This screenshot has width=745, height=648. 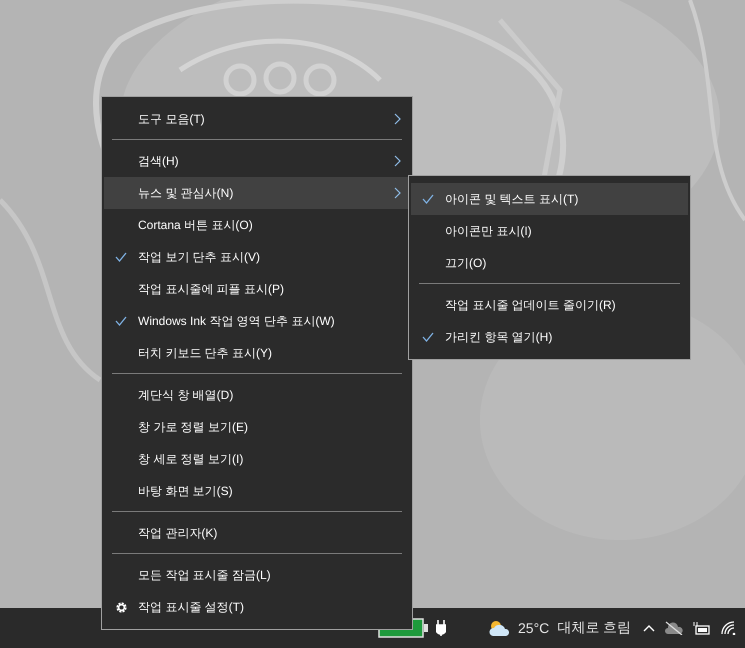 What do you see at coordinates (257, 575) in the screenshot?
I see `menu-item: 모든 작업 표시줄 잠금(L)` at bounding box center [257, 575].